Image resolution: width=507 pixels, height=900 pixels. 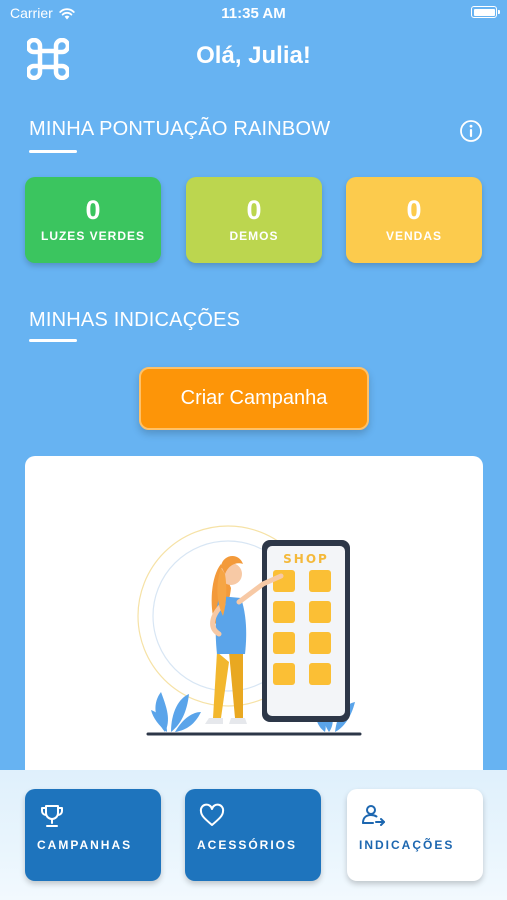 I want to click on trophy-icon, so click(x=52, y=816).